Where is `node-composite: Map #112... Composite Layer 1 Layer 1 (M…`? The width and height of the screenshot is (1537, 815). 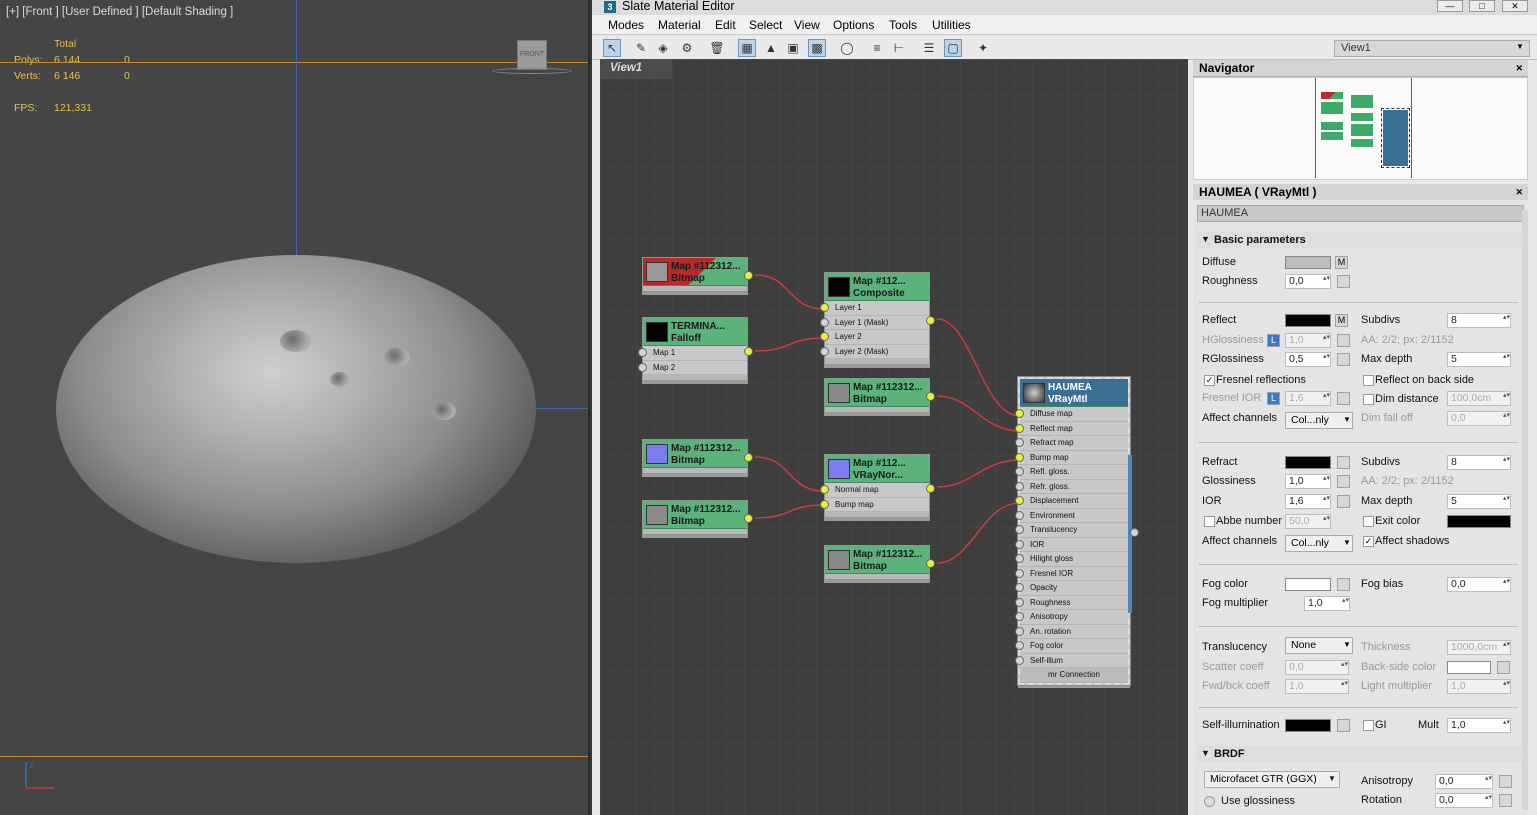
node-composite: Map #112... Composite Layer 1 Layer 1 (M… is located at coordinates (877, 318).